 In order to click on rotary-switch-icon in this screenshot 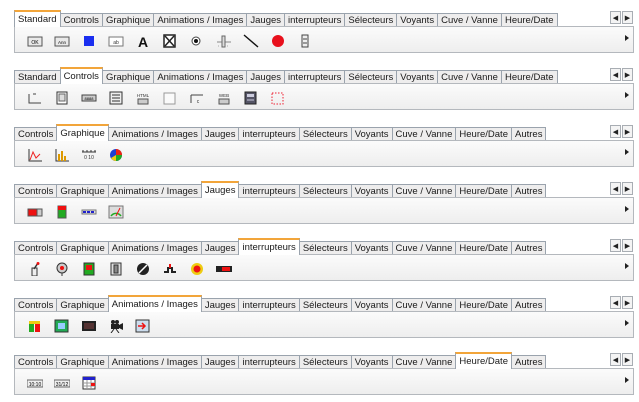, I will do `click(62, 269)`.